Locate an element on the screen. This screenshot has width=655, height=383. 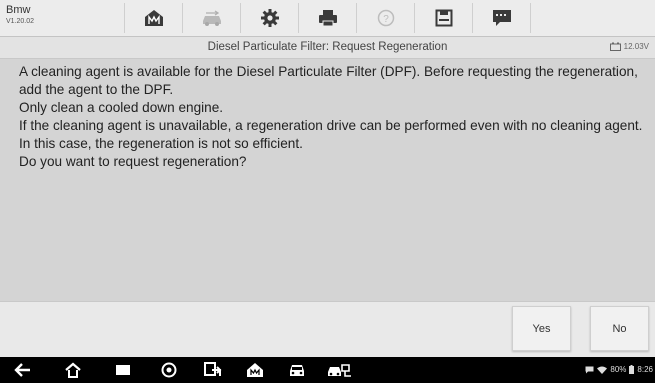
recent-apps-button is located at coordinates (123, 370).